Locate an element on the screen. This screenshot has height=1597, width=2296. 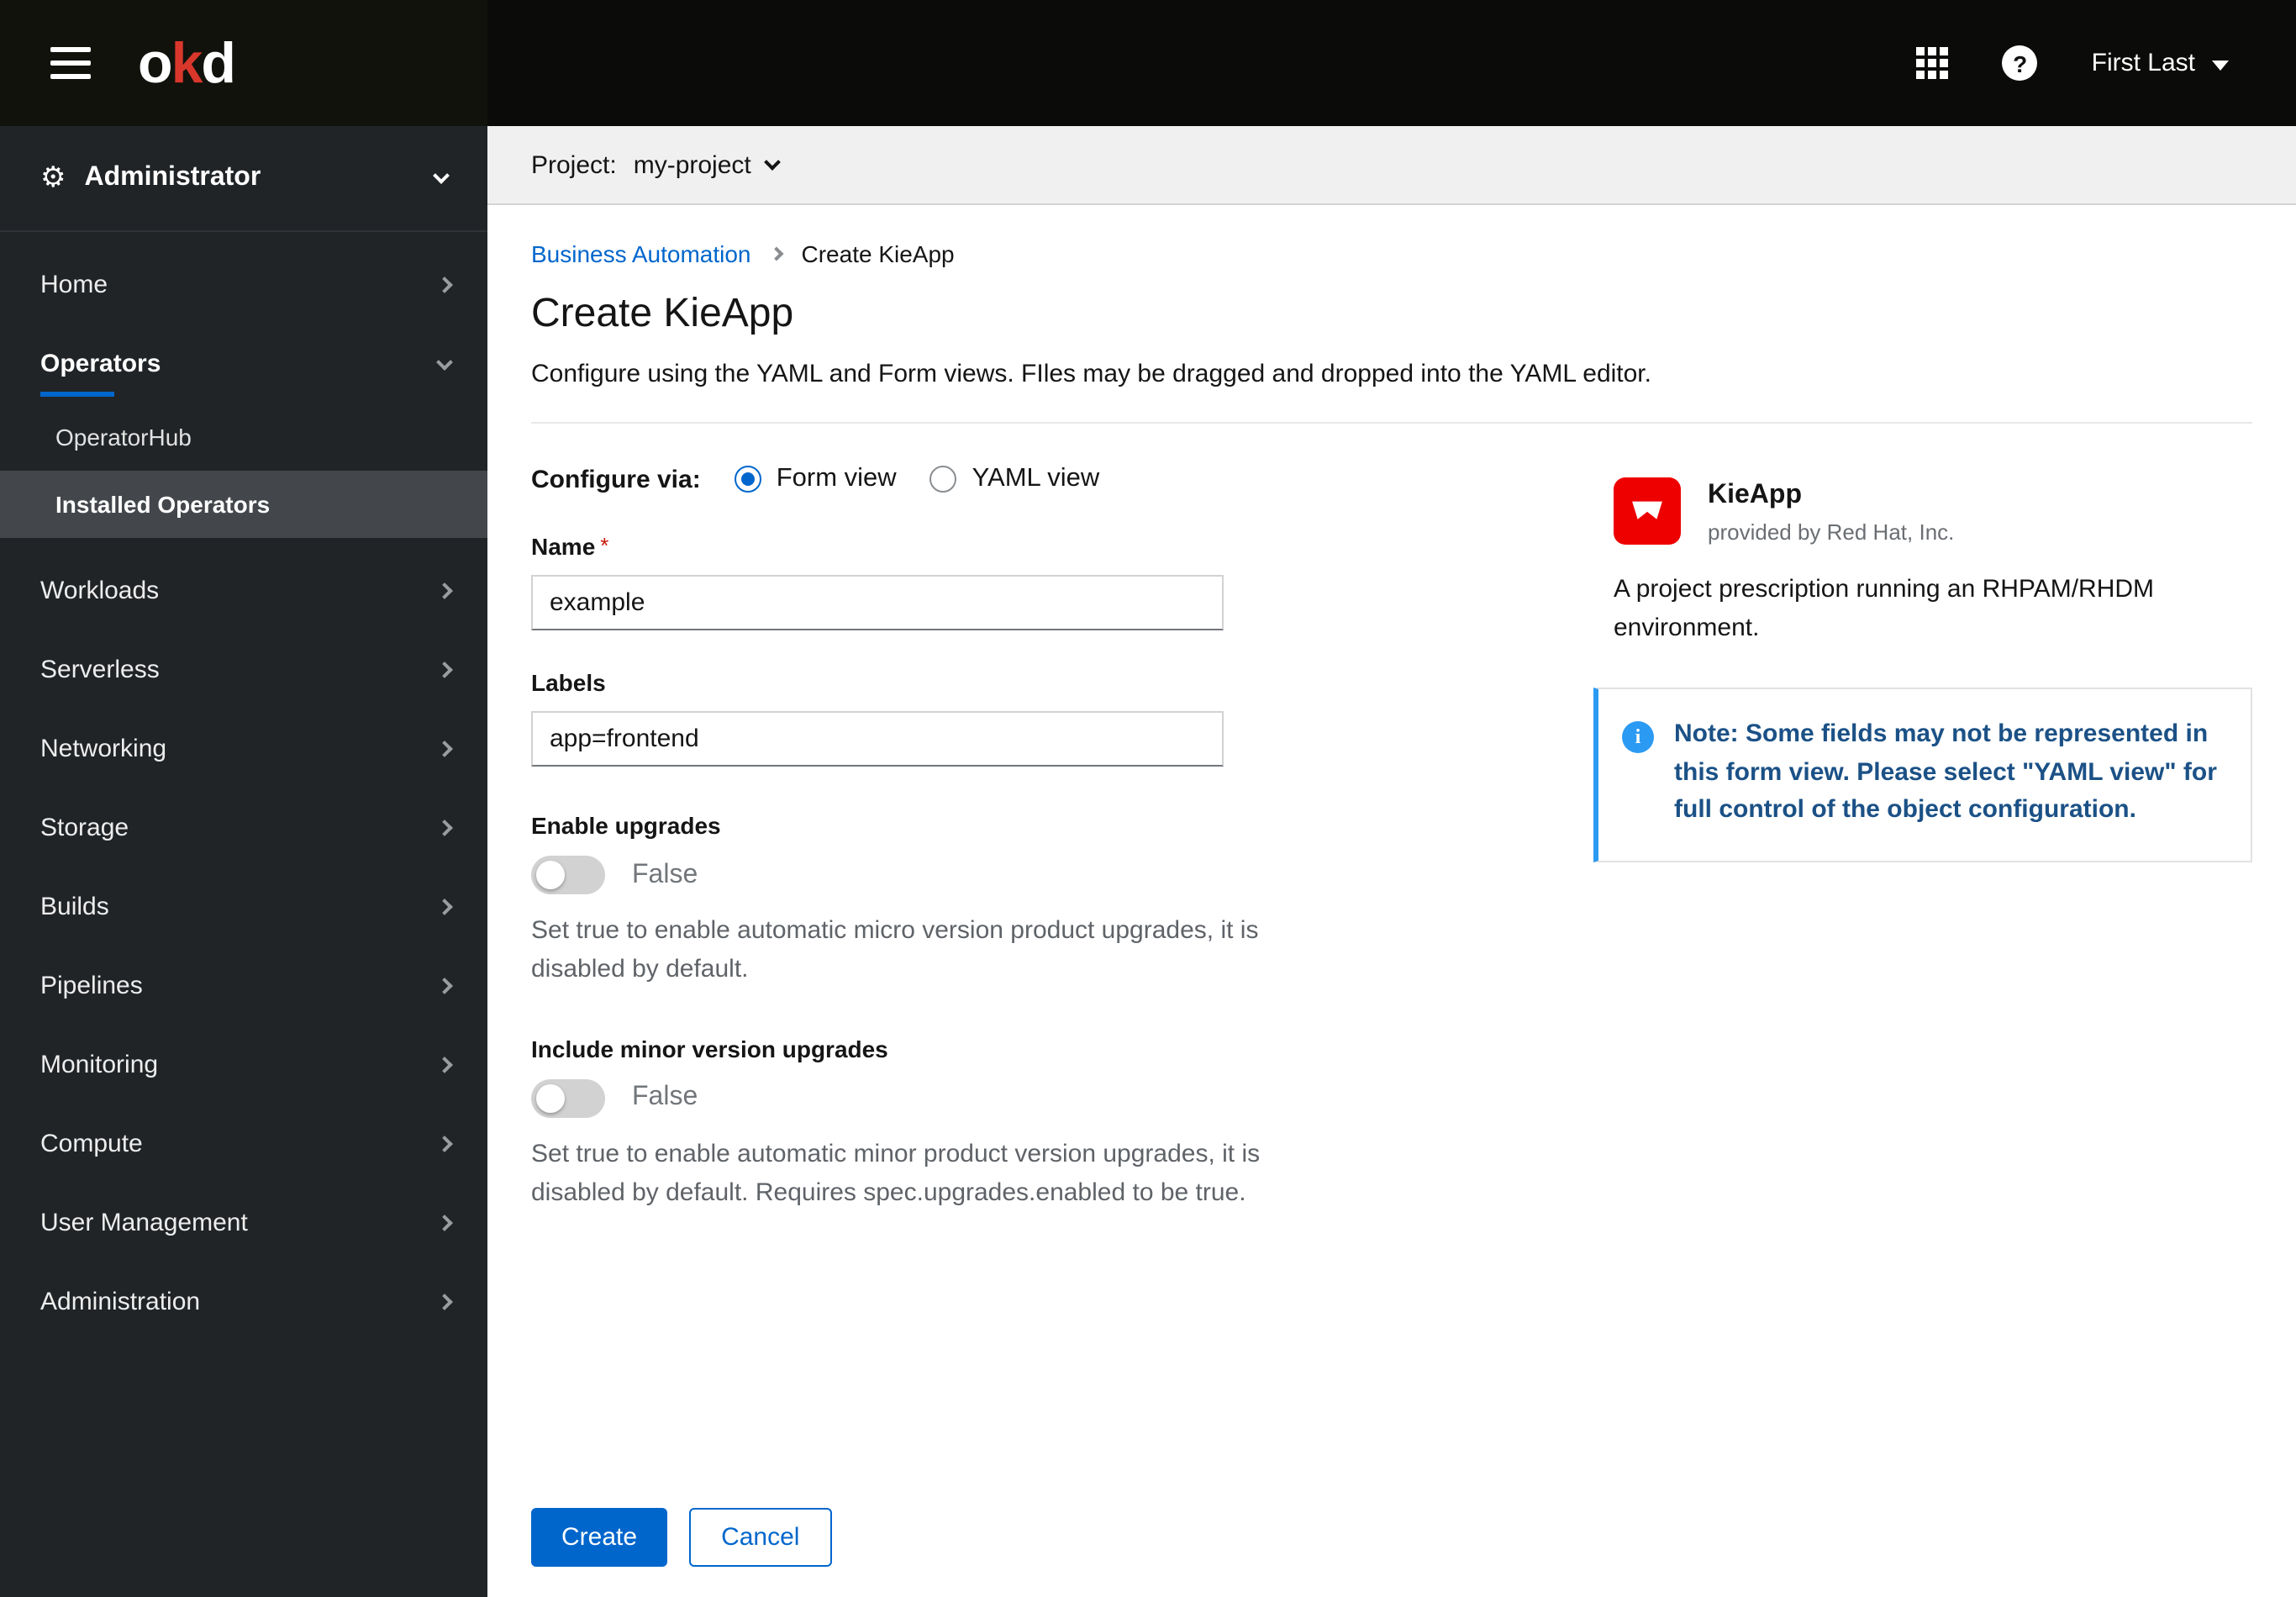
radio-selected-icon is located at coordinates (748, 479).